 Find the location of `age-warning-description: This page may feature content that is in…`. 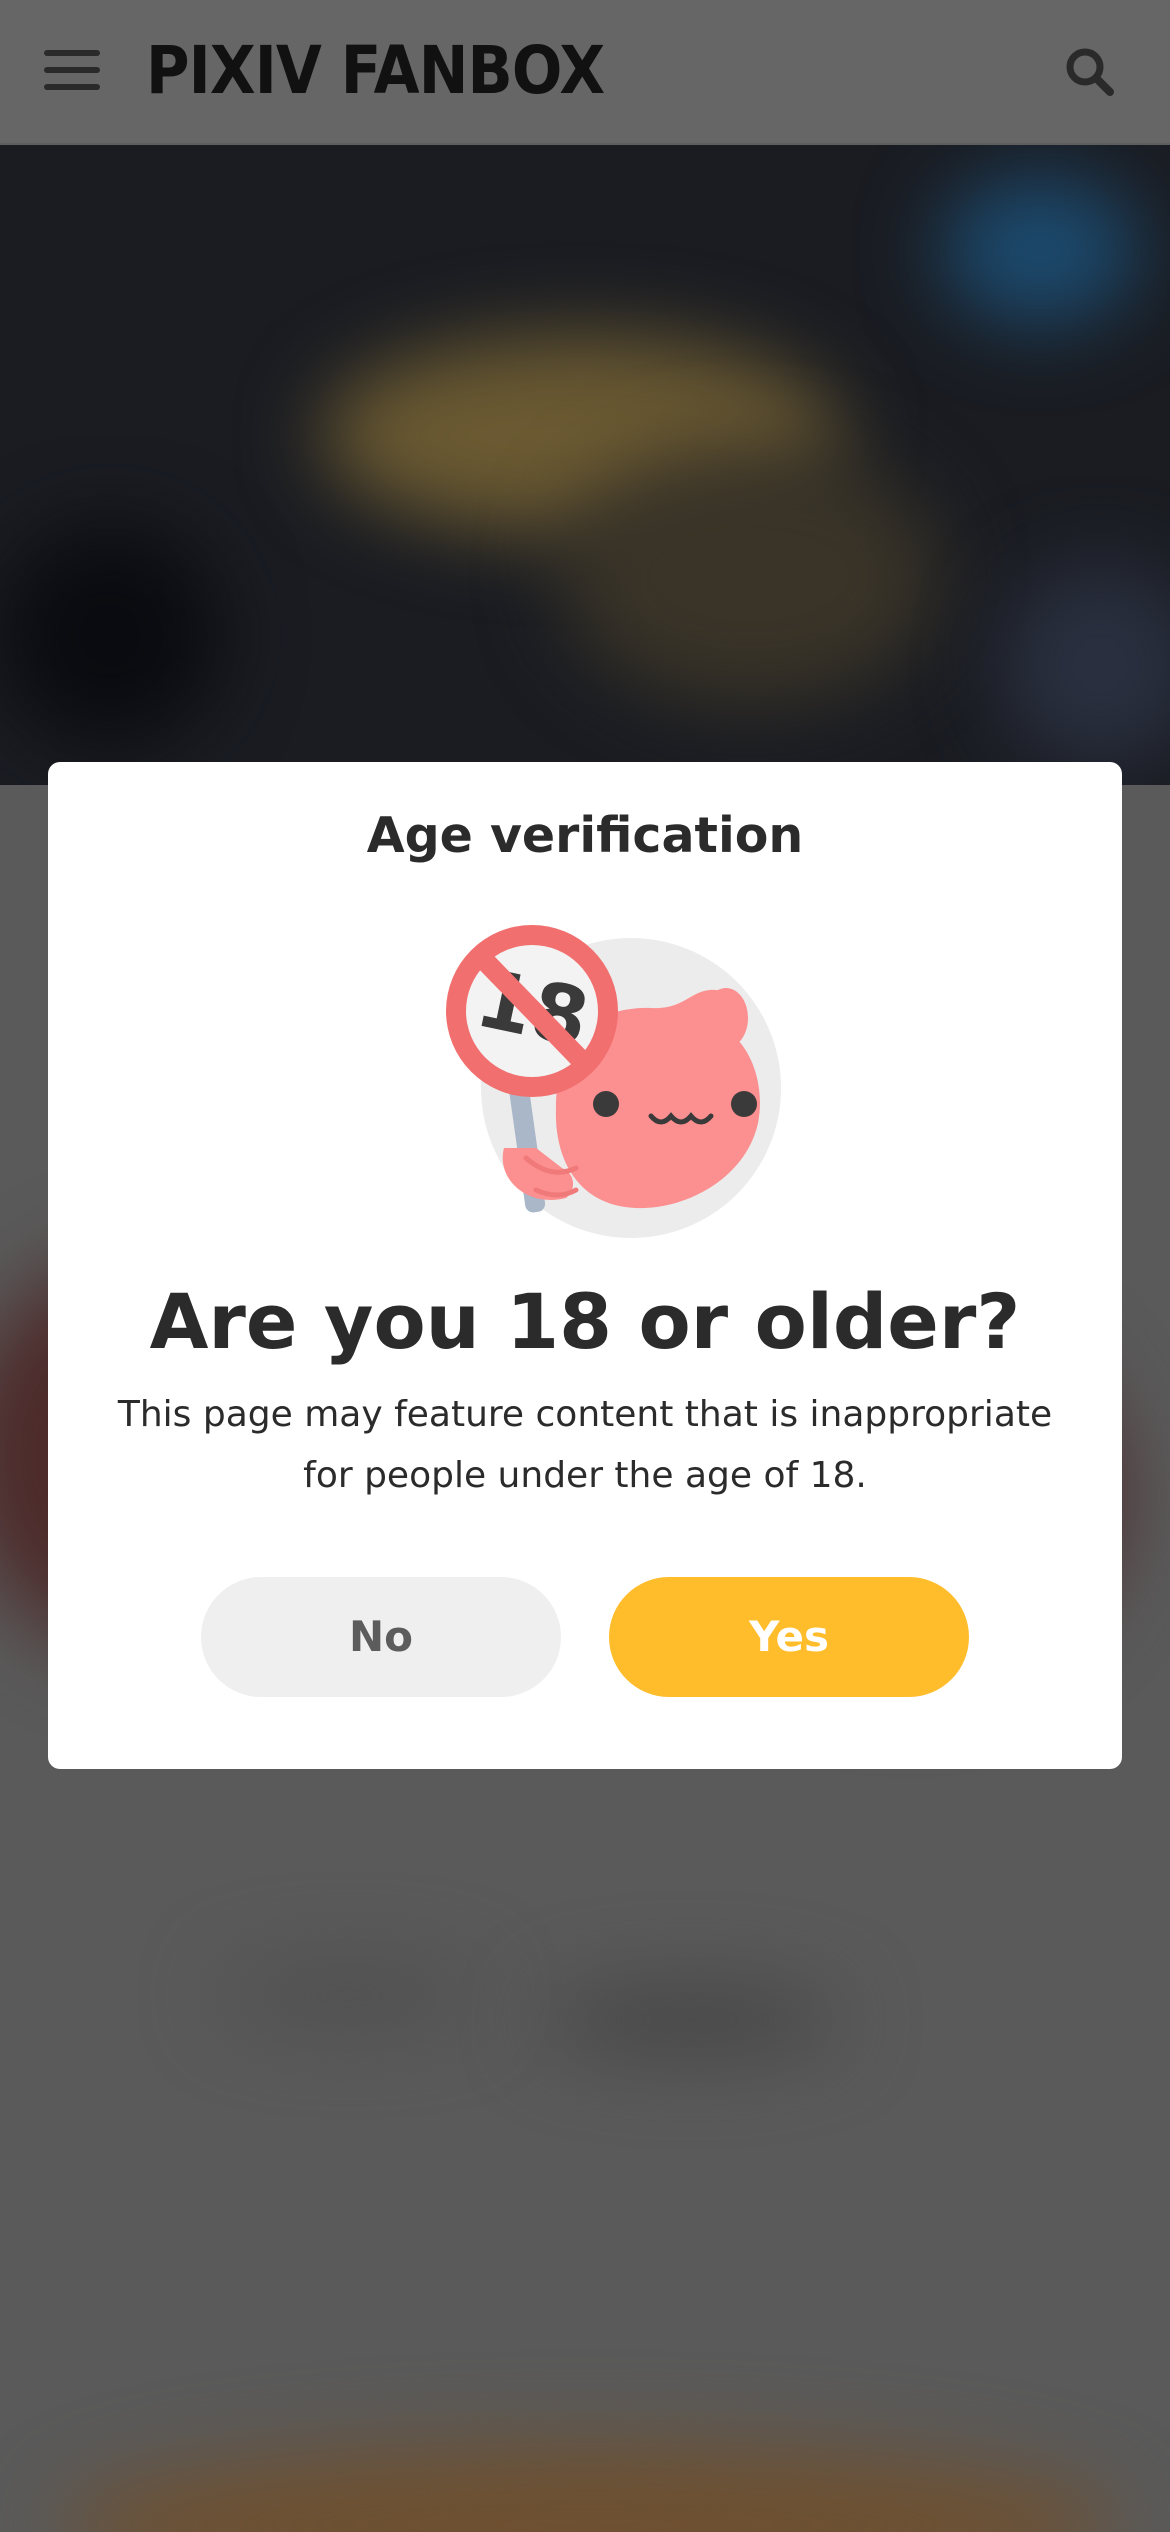

age-warning-description: This page may feature content that is in… is located at coordinates (585, 1445).